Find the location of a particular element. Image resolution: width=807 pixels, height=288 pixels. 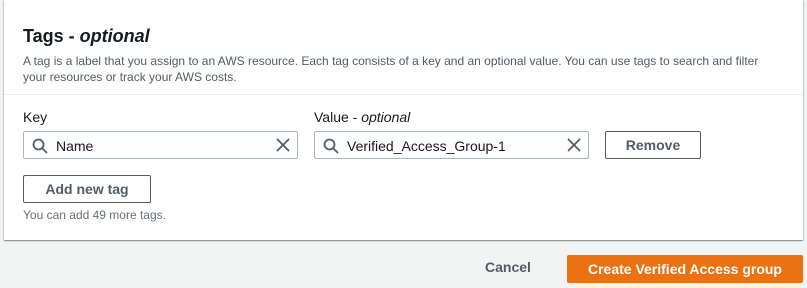

section-title-text: Tags - is located at coordinates (51, 36).